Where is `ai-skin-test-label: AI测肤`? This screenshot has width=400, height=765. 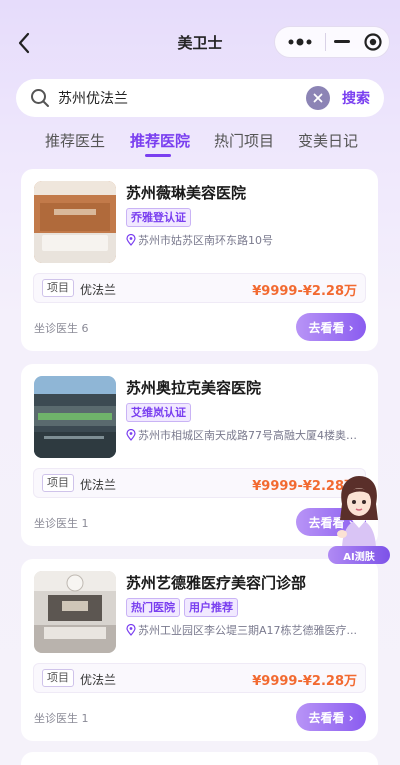 ai-skin-test-label: AI测肤 is located at coordinates (359, 555).